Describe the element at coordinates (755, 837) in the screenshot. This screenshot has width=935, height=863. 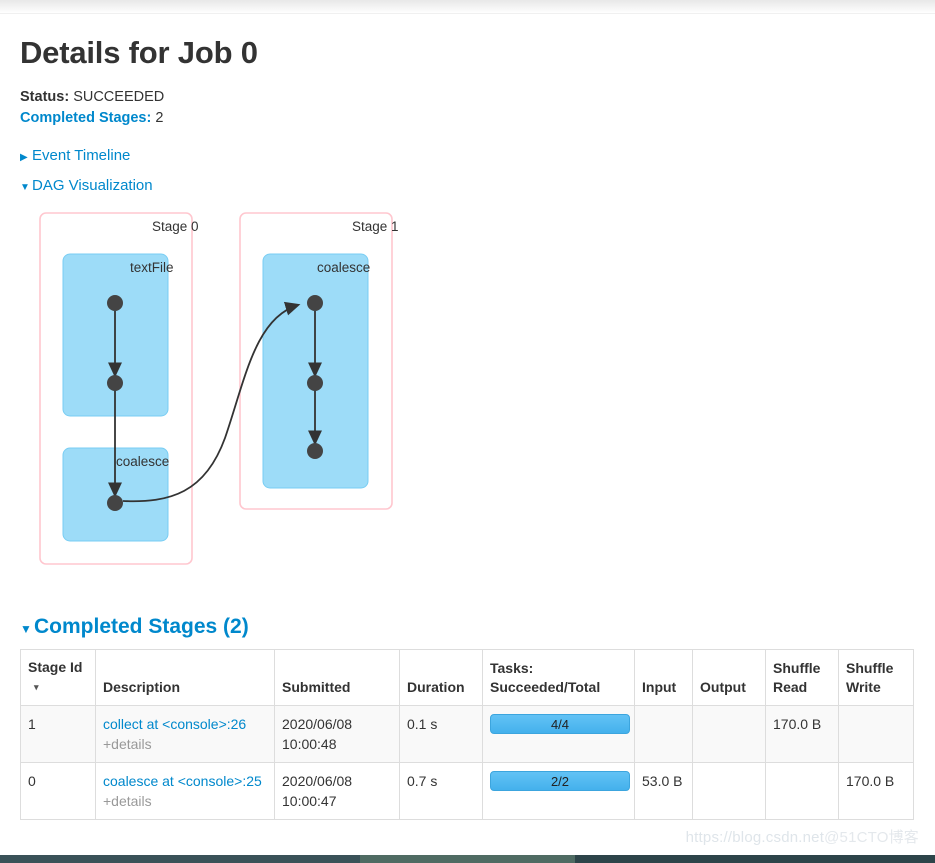
I see `watermark-url: https://blog.csdn.net` at that location.